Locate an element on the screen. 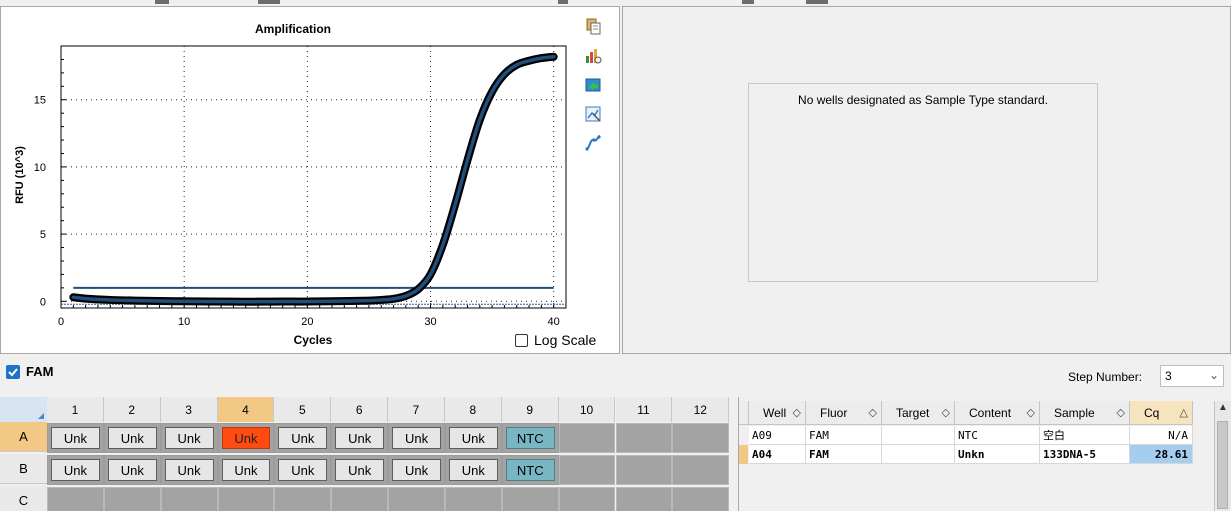 This screenshot has height=511, width=1231. step-number-select: 3 ⌄ is located at coordinates (1192, 376).